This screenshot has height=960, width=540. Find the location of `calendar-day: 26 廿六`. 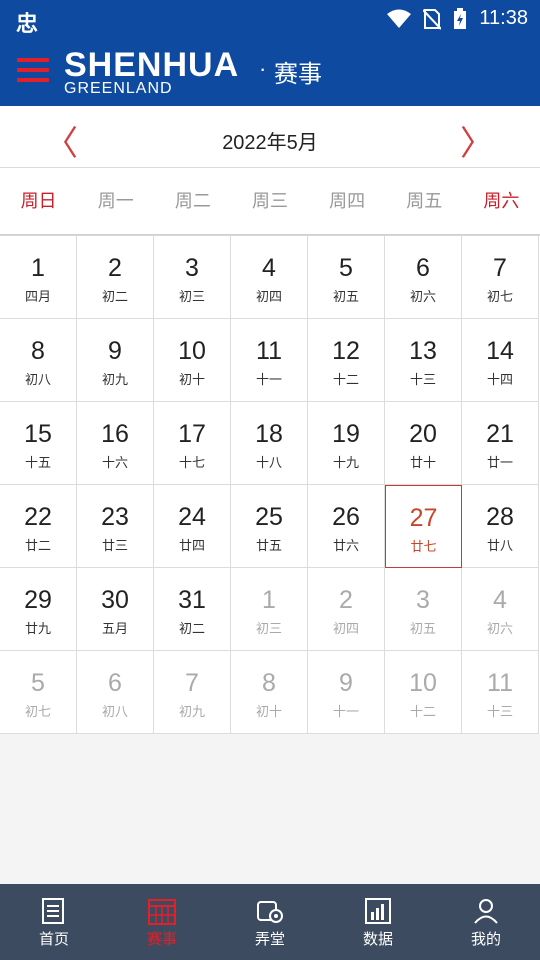

calendar-day: 26 廿六 is located at coordinates (346, 526).